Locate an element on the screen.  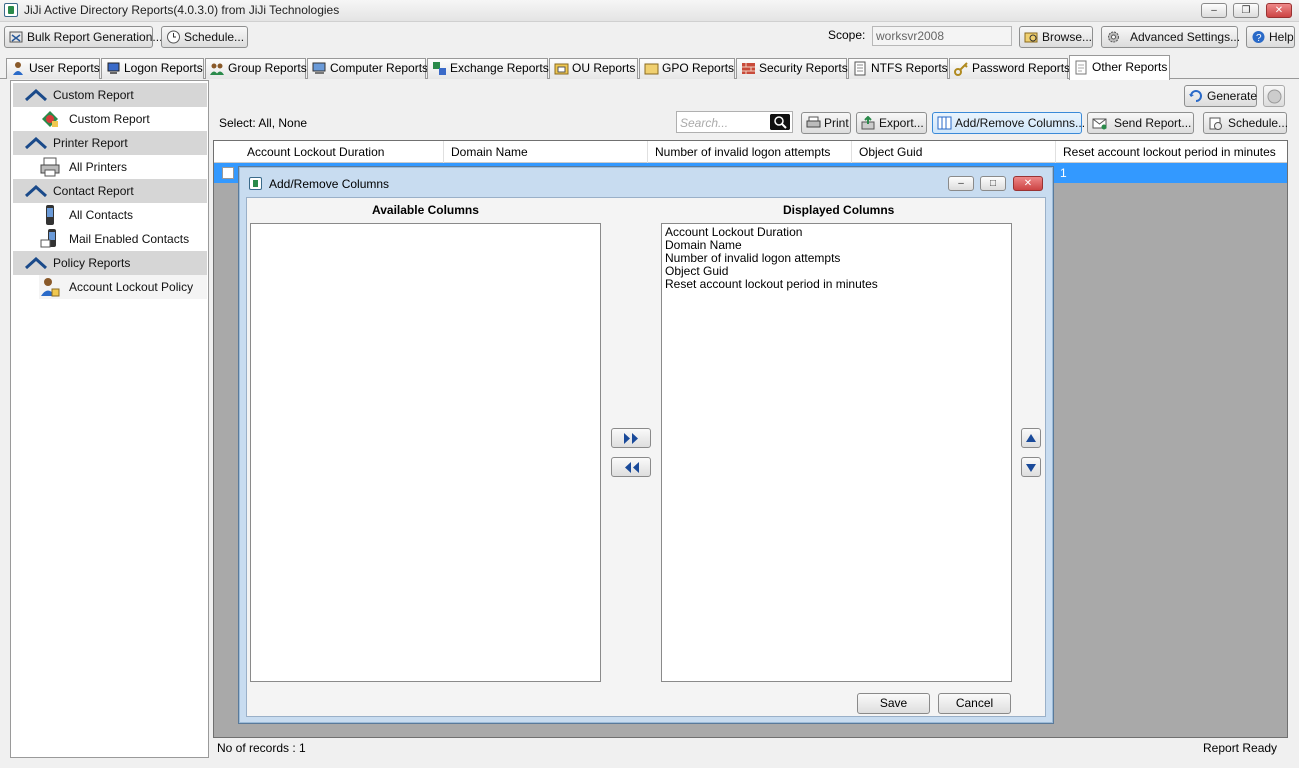
dialog-minimize-button: – is located at coordinates (961, 183).